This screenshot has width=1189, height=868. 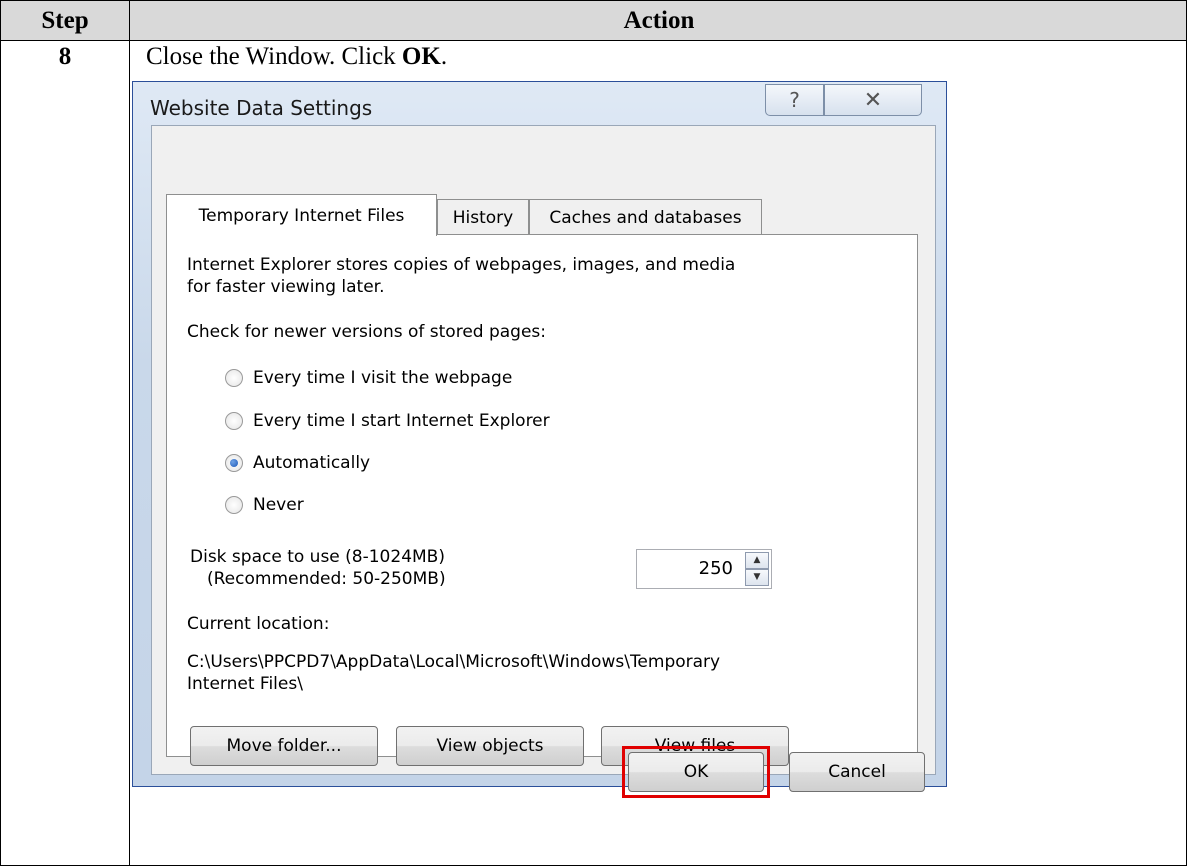 What do you see at coordinates (444, 56) in the screenshot?
I see `instruction-suffix: .` at bounding box center [444, 56].